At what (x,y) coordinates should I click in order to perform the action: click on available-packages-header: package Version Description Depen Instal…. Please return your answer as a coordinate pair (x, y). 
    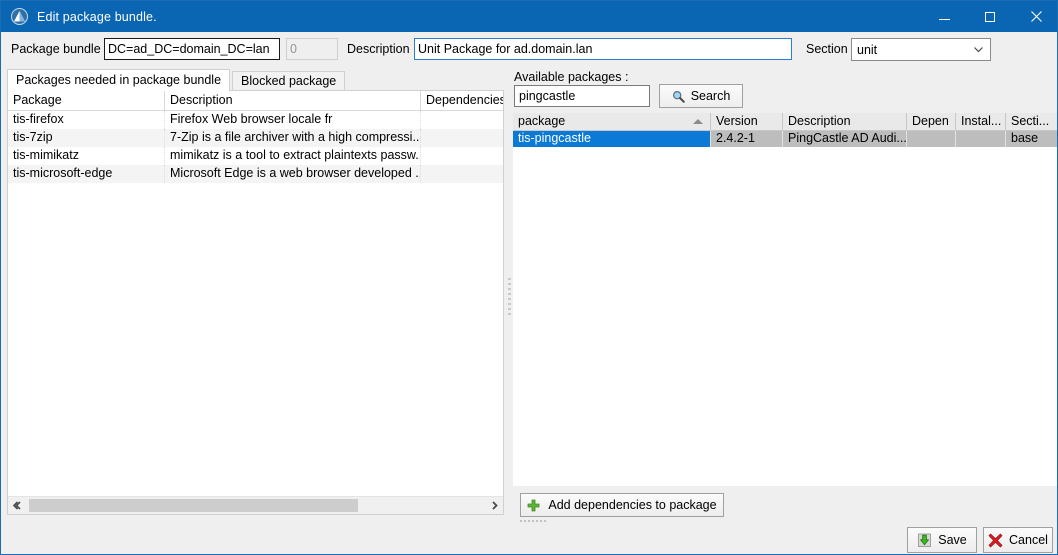
    Looking at the image, I should click on (785, 122).